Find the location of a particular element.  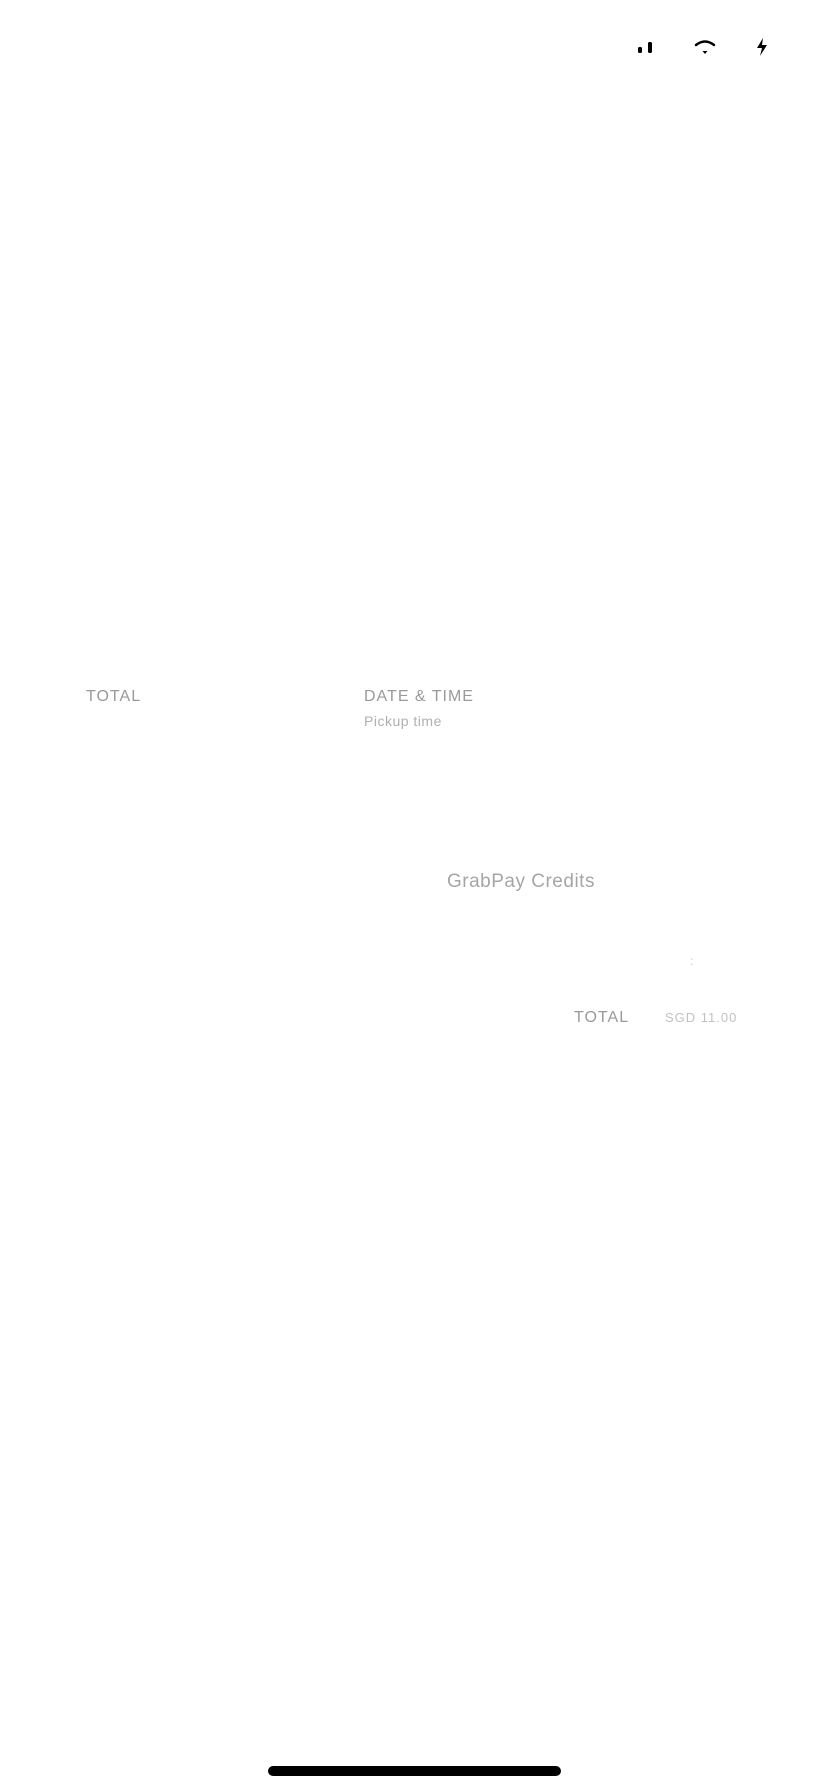

home-indicator is located at coordinates (414, 1771).